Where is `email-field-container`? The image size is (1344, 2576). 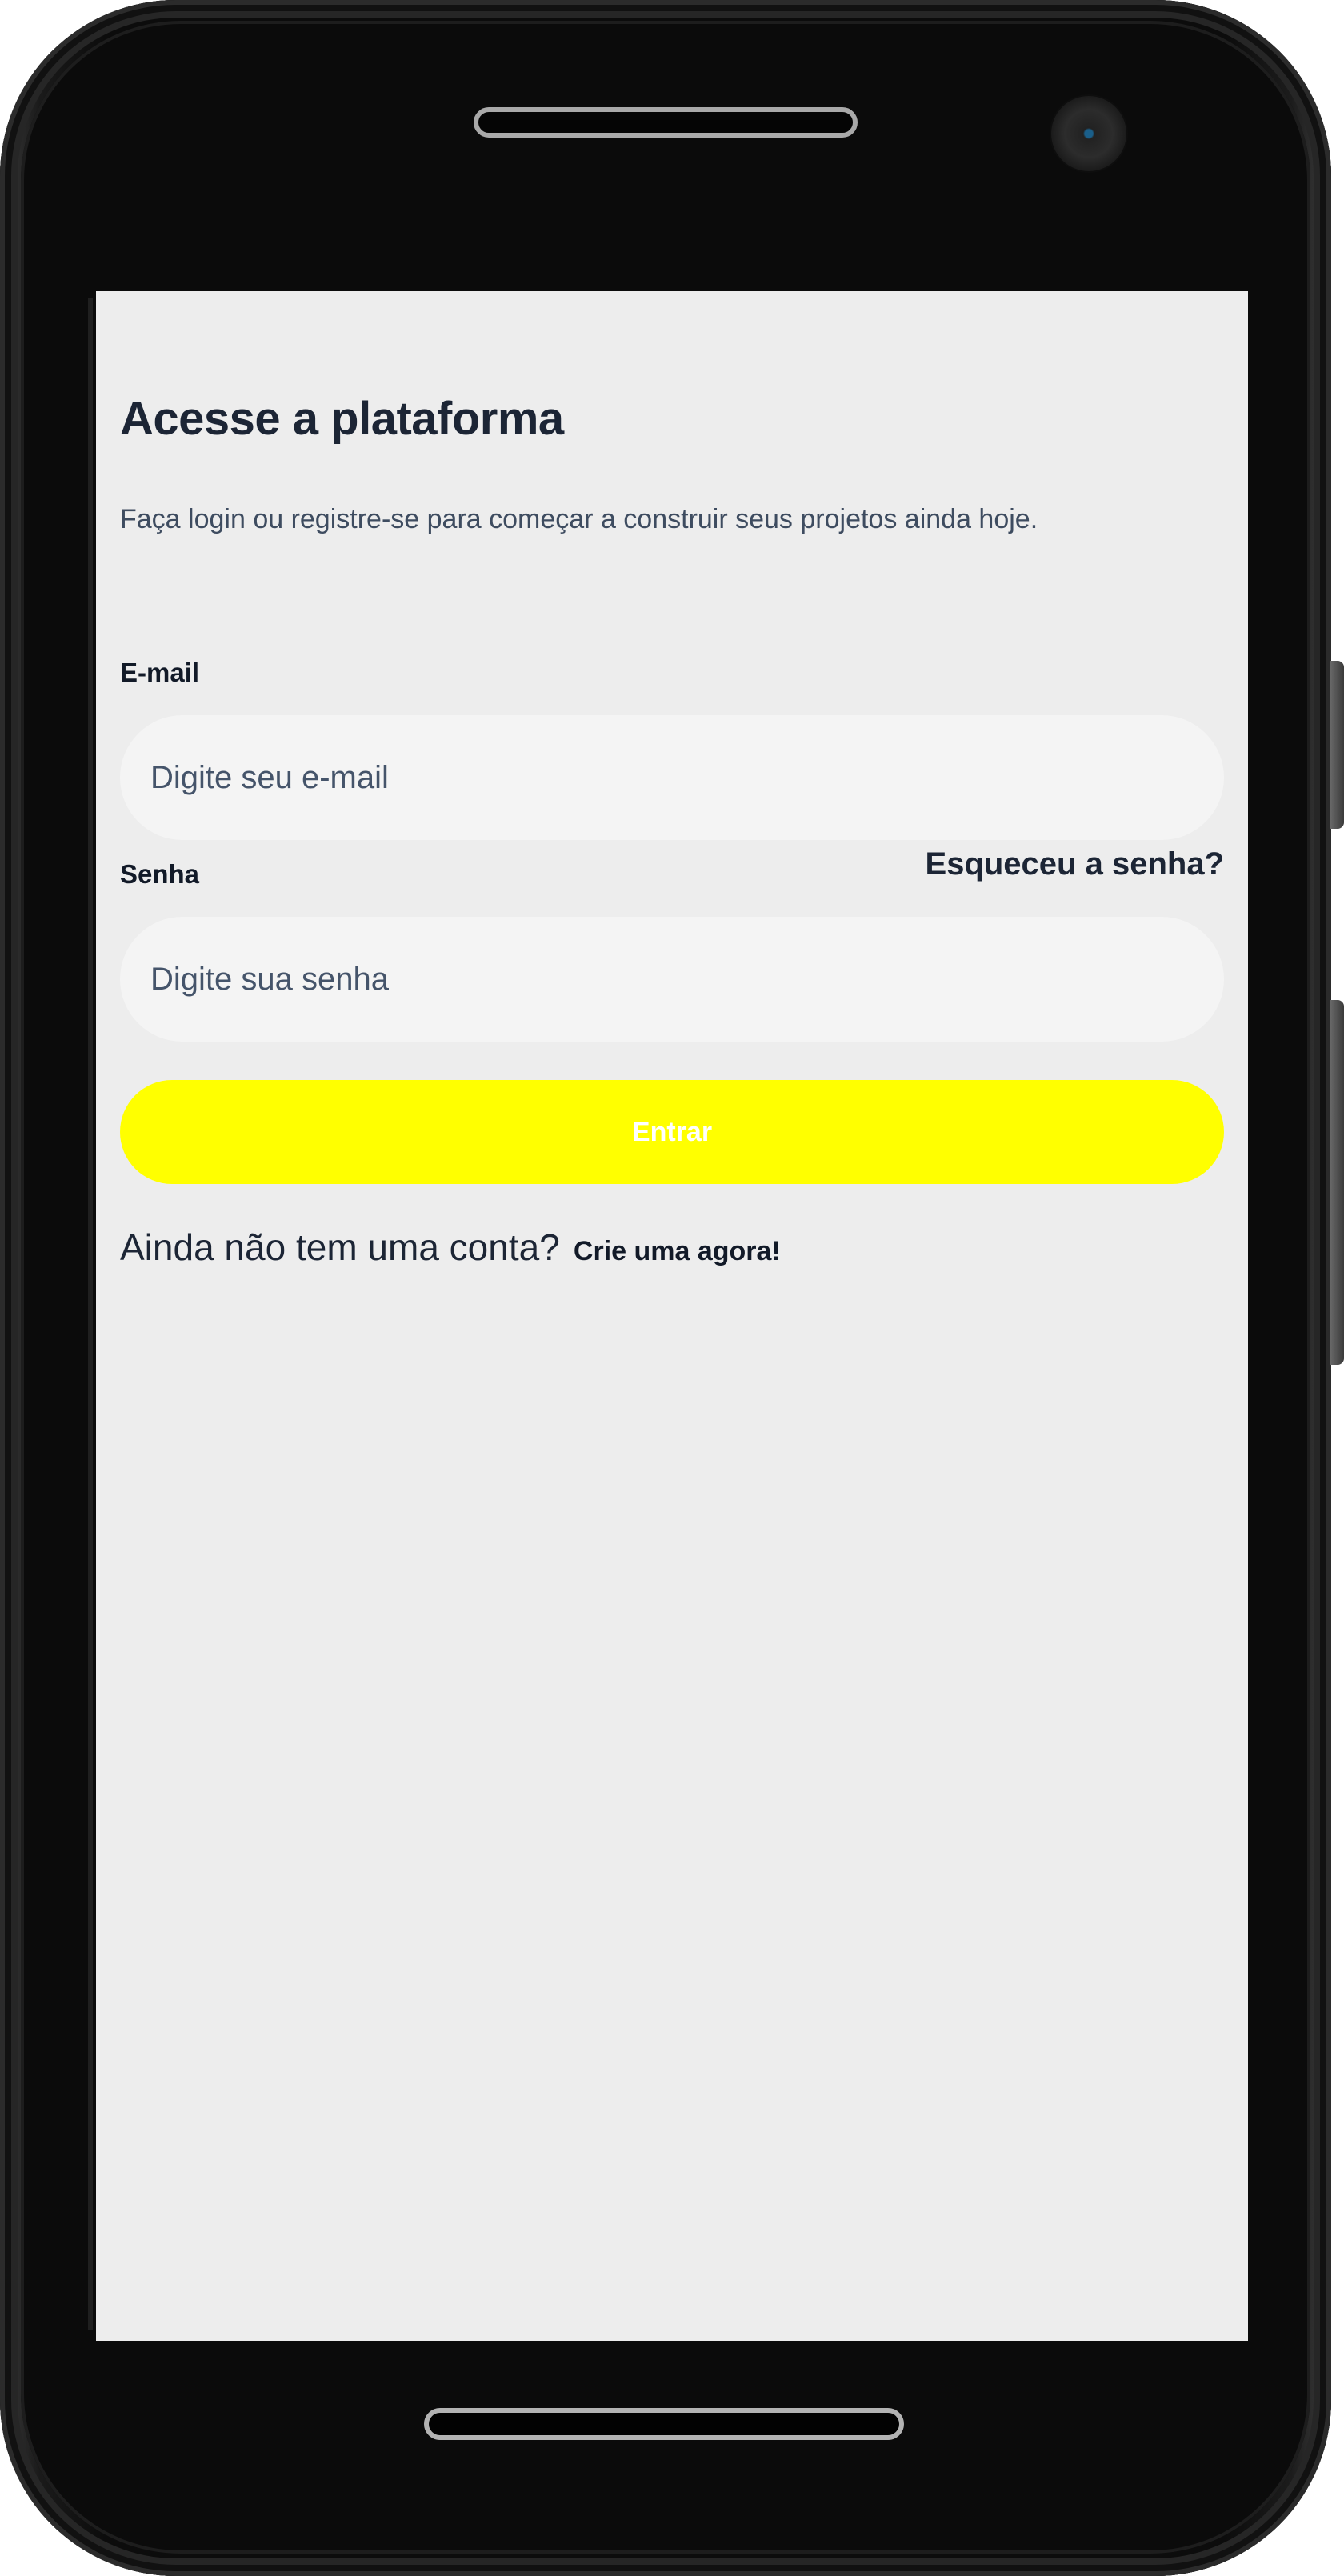 email-field-container is located at coordinates (672, 777).